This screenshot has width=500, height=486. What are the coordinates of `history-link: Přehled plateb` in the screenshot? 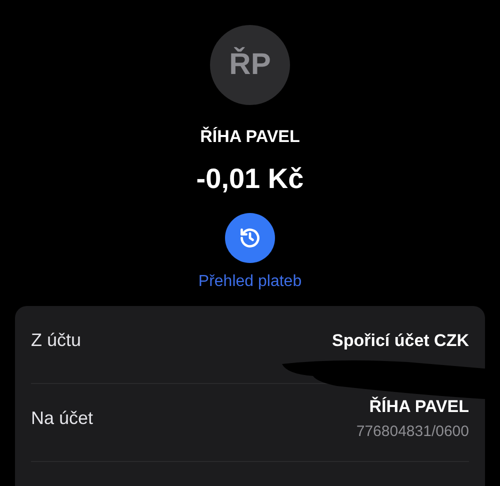 It's located at (250, 282).